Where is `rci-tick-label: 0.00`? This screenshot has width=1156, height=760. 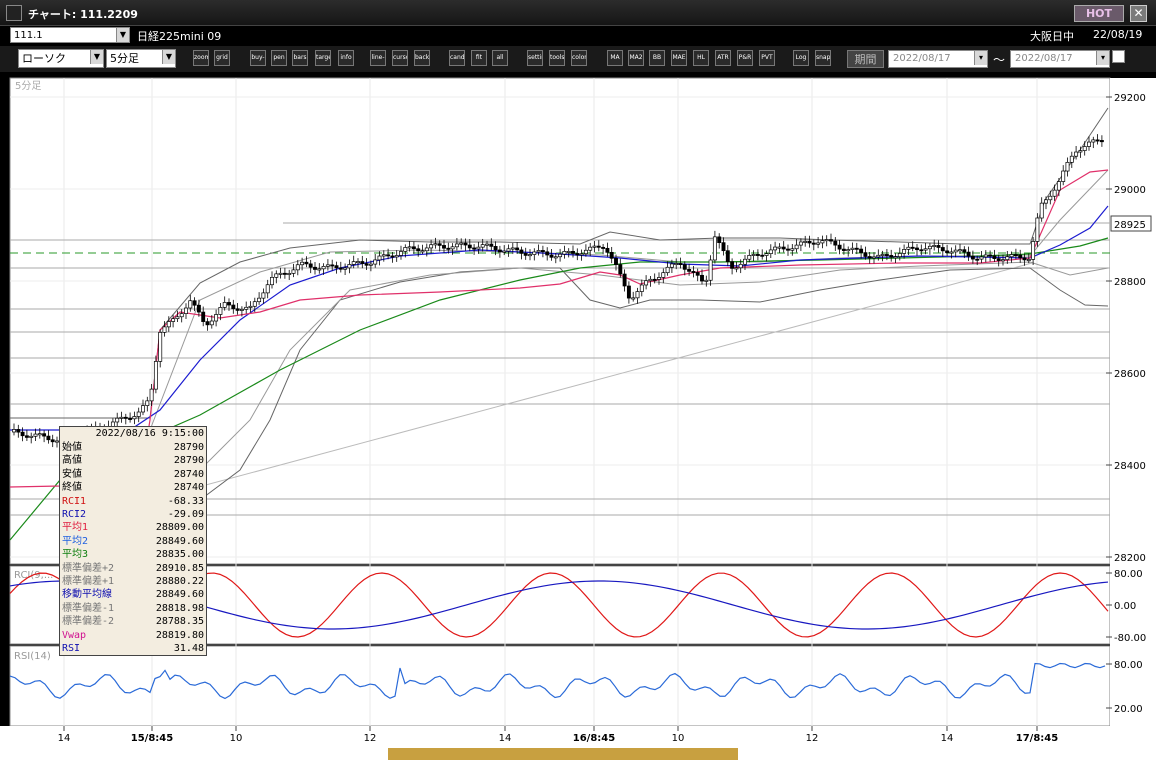 rci-tick-label: 0.00 is located at coordinates (1125, 606).